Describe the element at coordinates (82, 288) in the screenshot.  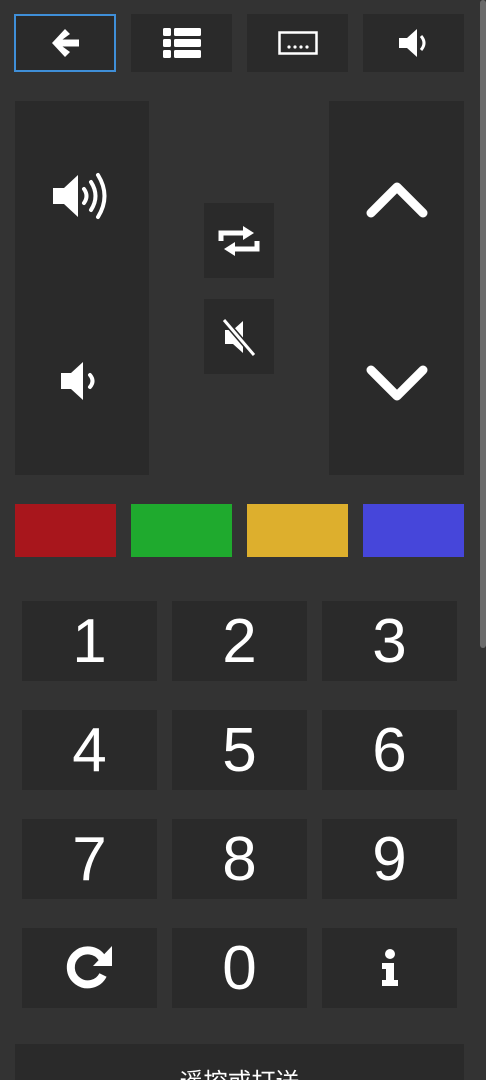
I see `volume-panel` at that location.